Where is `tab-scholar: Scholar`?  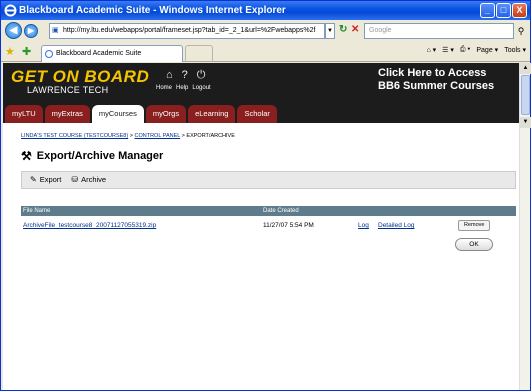 tab-scholar: Scholar is located at coordinates (257, 114).